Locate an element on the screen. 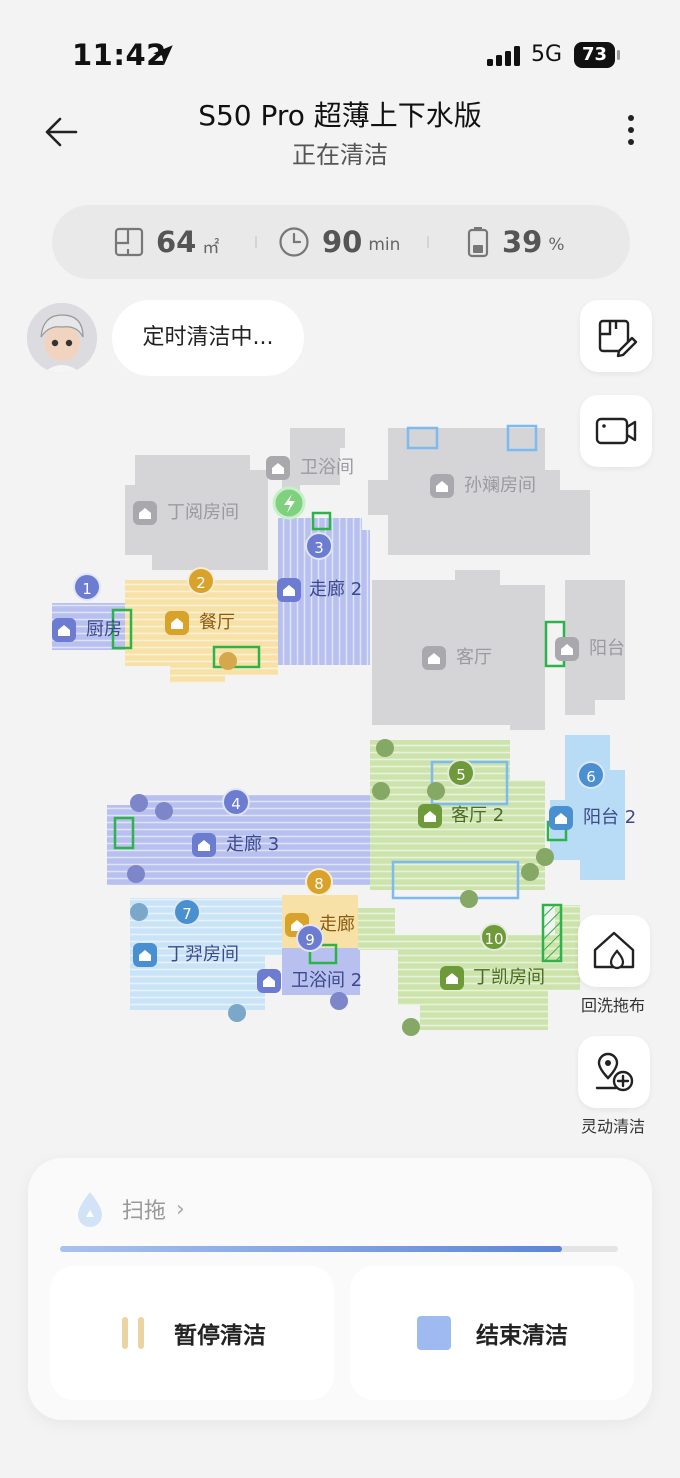 This screenshot has width=680, height=1478. progress-bar is located at coordinates (339, 1249).